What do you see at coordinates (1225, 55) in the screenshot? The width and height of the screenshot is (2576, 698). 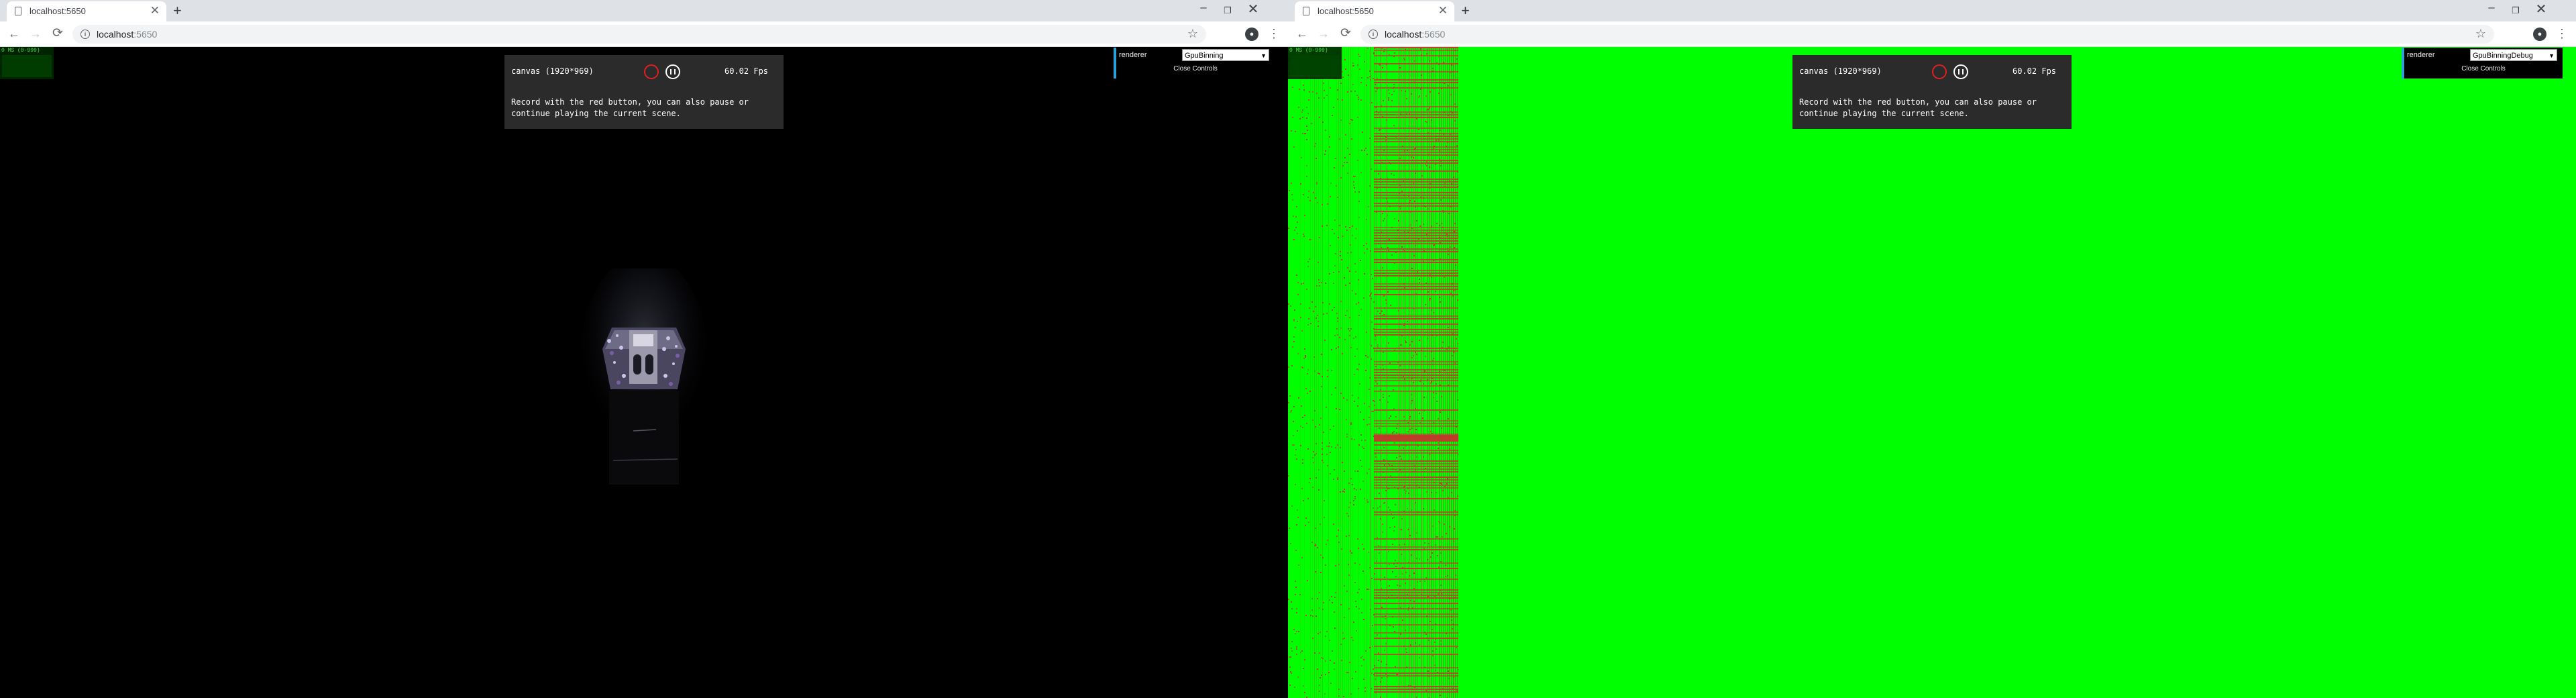 I see `renderer-select: GpuBinning ▼` at bounding box center [1225, 55].